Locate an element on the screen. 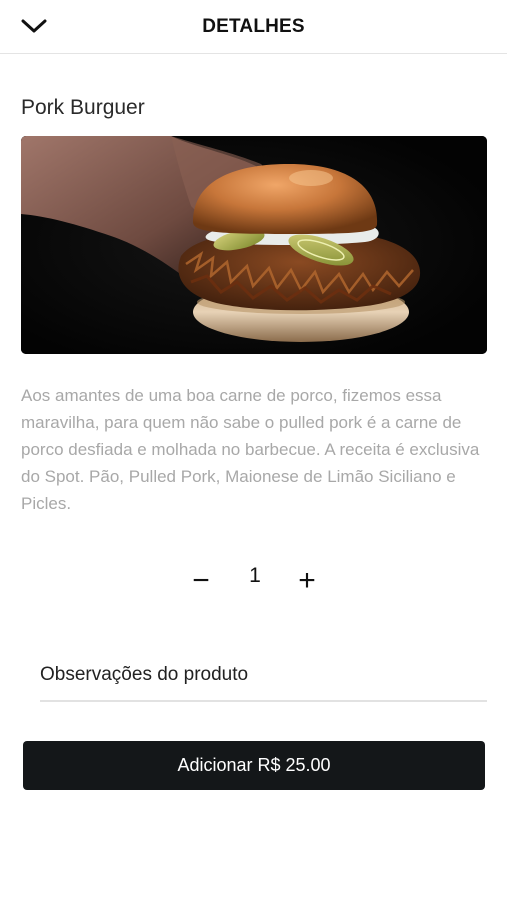  header-bar: DETALHES is located at coordinates (253, 27).